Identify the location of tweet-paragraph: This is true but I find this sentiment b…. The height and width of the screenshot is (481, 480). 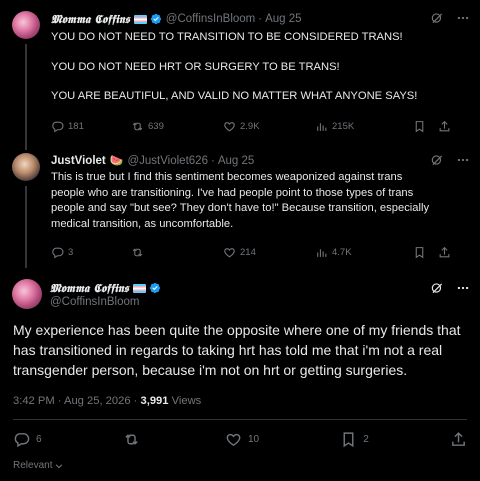
(242, 200).